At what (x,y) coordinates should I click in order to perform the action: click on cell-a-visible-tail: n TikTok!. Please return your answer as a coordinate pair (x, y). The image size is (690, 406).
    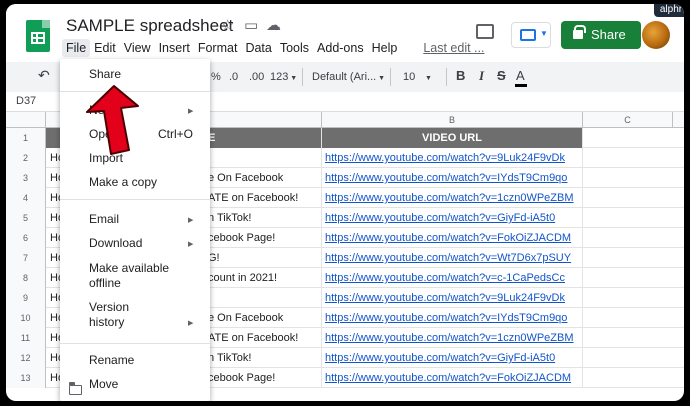
    Looking at the image, I should click on (230, 218).